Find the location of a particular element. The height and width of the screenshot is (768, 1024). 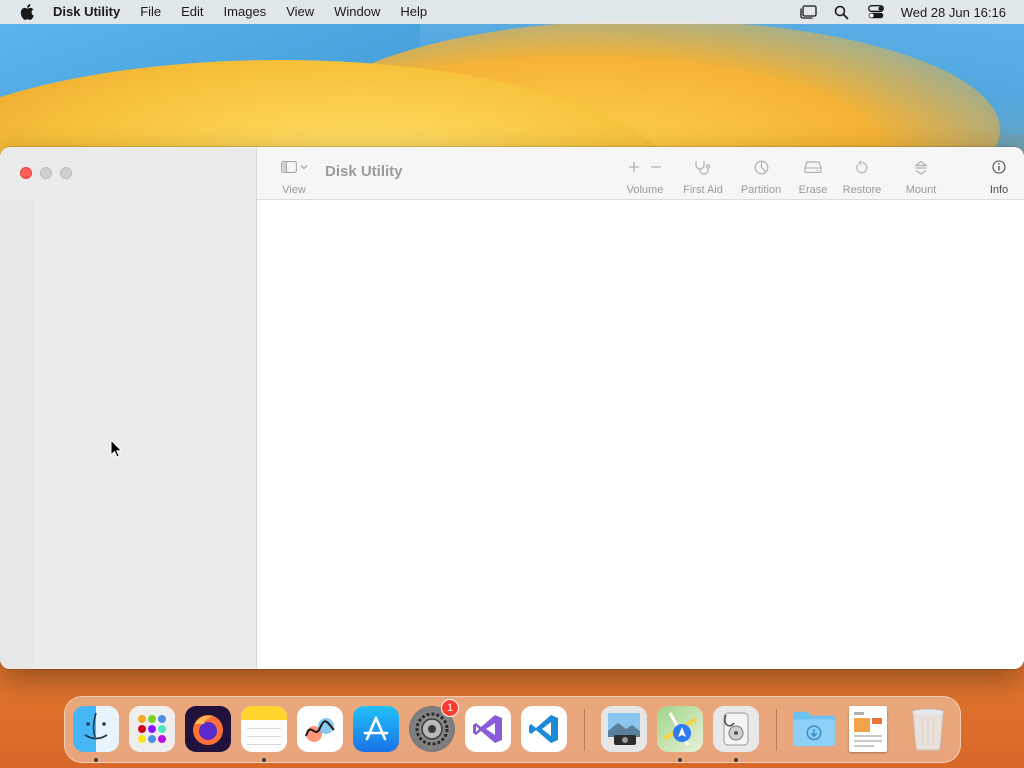

menu-bar-status: Wed 28 Jun 16:16 is located at coordinates (907, 12).